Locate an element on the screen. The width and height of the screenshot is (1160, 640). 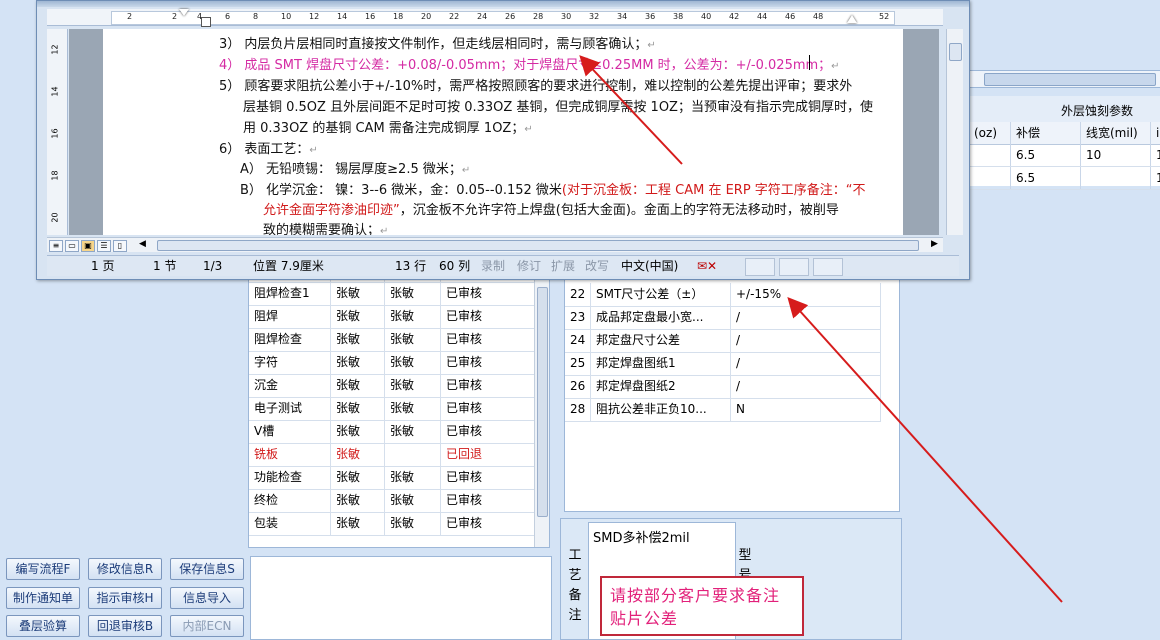
make-notice-button: 制作通知单 is located at coordinates (43, 598).